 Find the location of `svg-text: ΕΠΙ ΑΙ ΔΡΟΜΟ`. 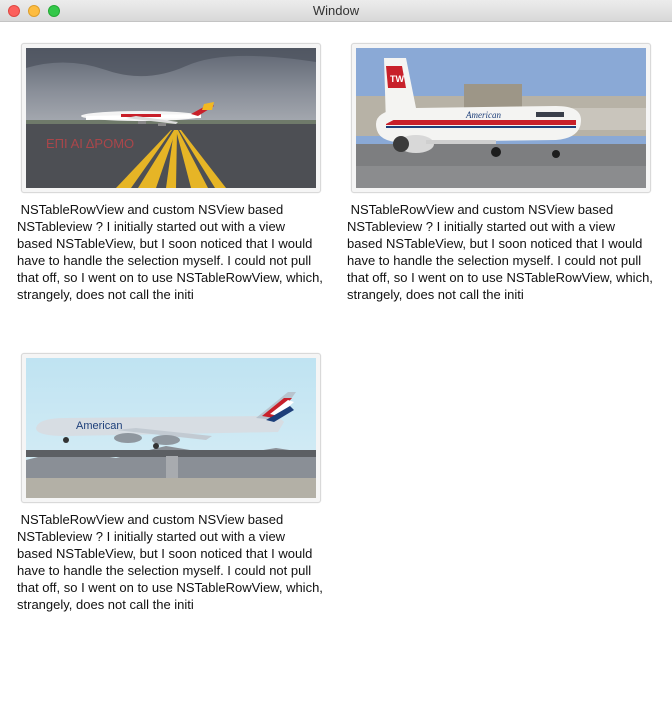

svg-text: ΕΠΙ ΑΙ ΔΡΟΜΟ is located at coordinates (90, 143).